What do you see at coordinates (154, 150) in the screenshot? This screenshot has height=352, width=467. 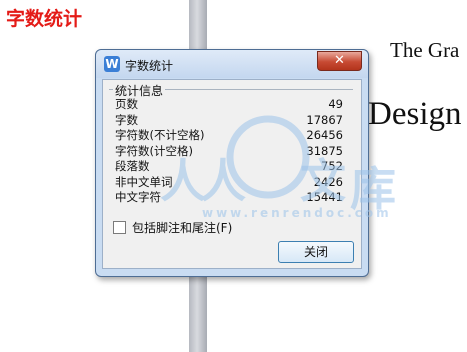 I see `stat-label: 字符数(计空格)` at bounding box center [154, 150].